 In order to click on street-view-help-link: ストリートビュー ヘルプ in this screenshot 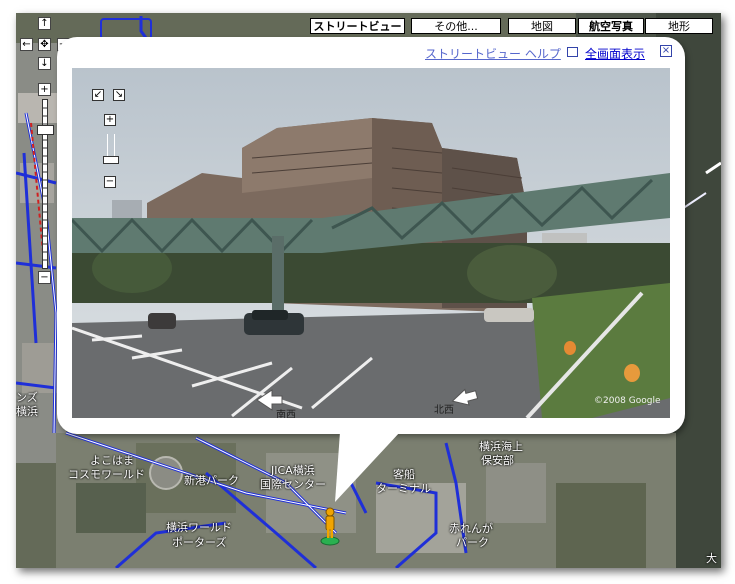, I will do `click(493, 53)`.